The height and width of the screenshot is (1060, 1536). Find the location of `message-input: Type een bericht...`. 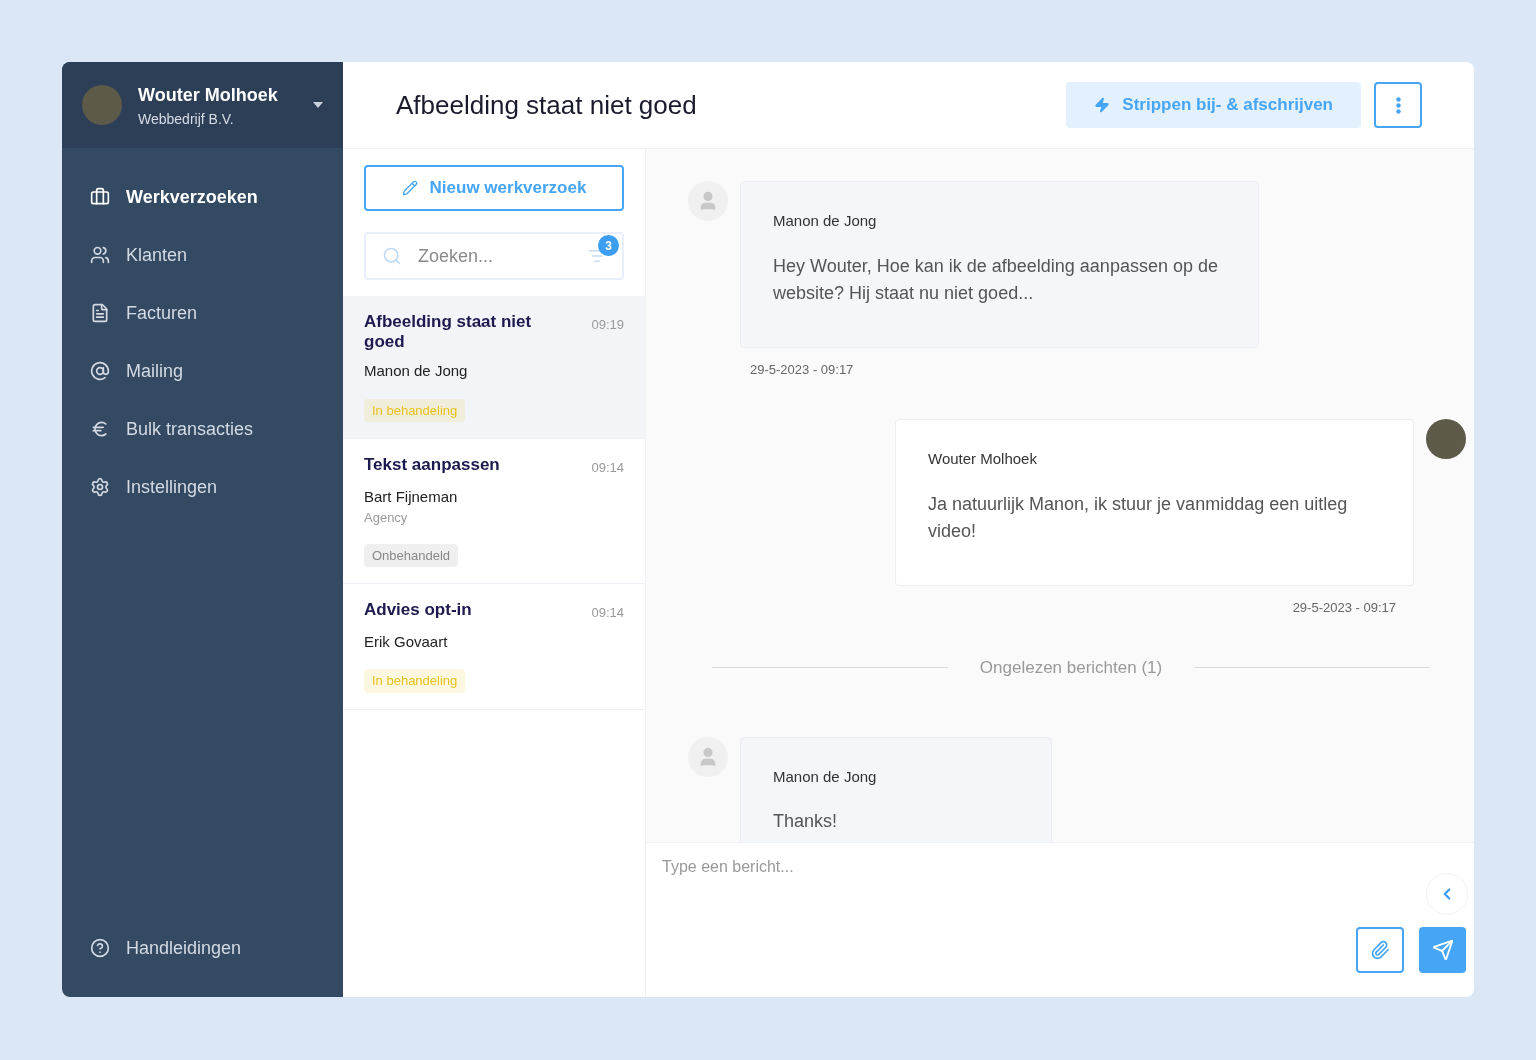

message-input: Type een bericht... is located at coordinates (1012, 867).